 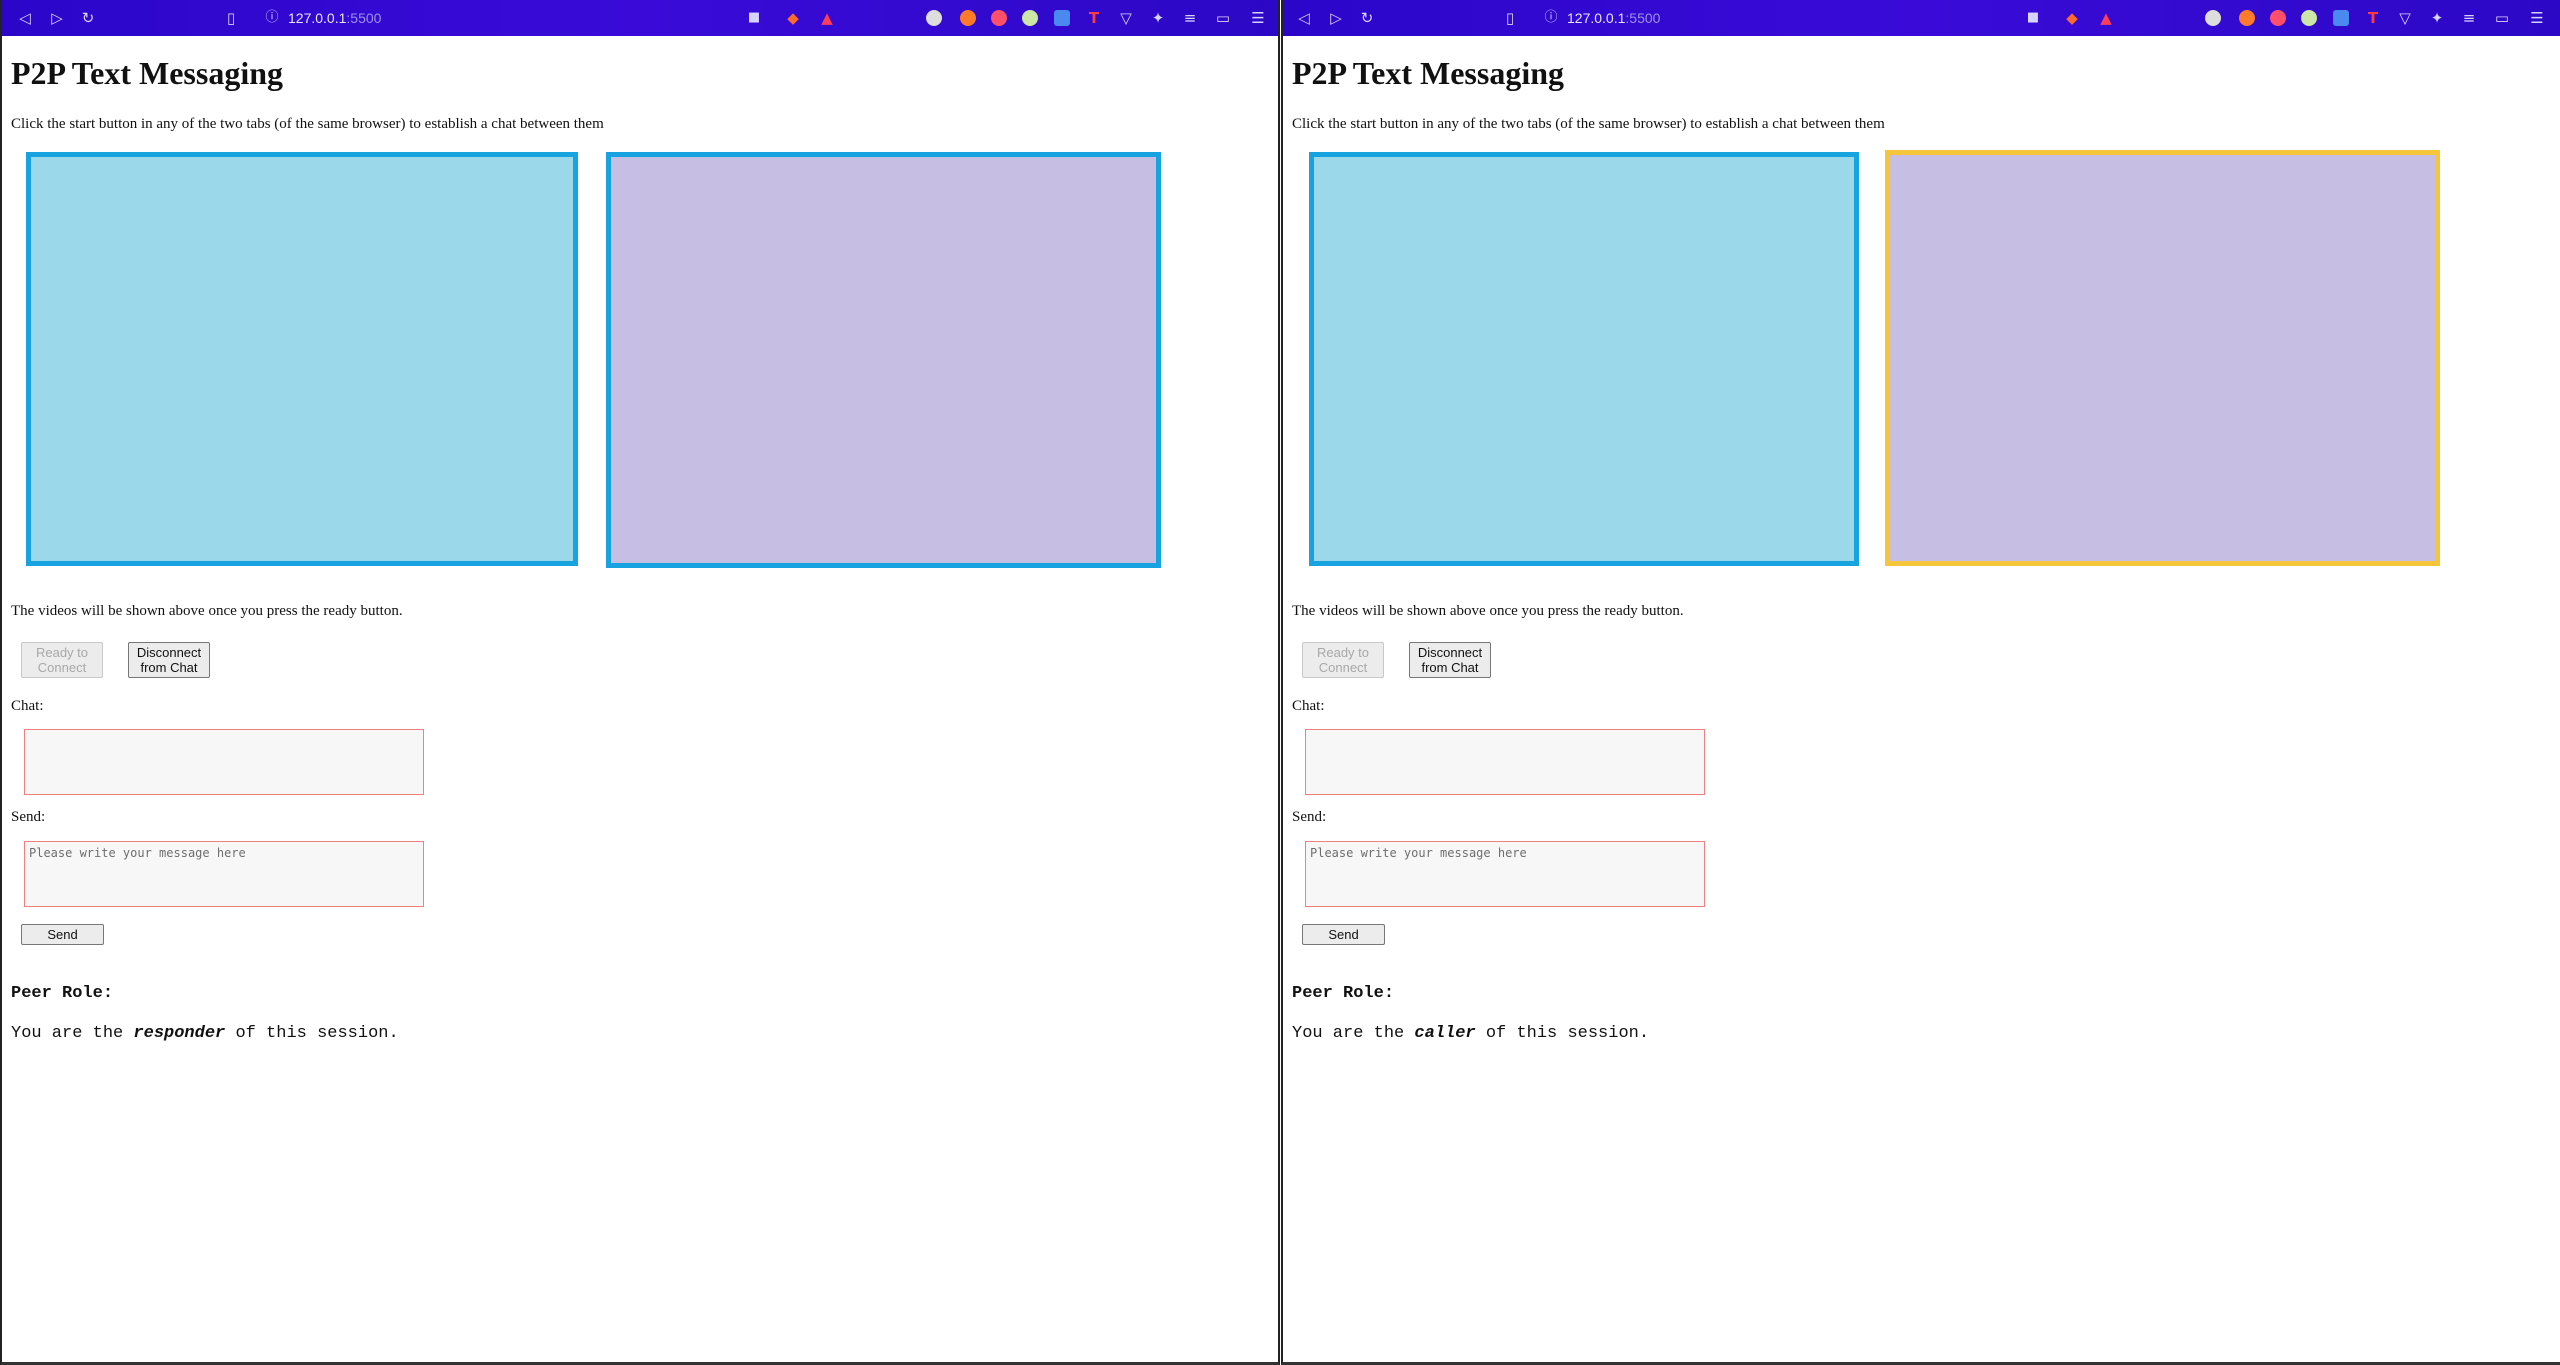 I want to click on role-value: caller, so click(x=1445, y=1033).